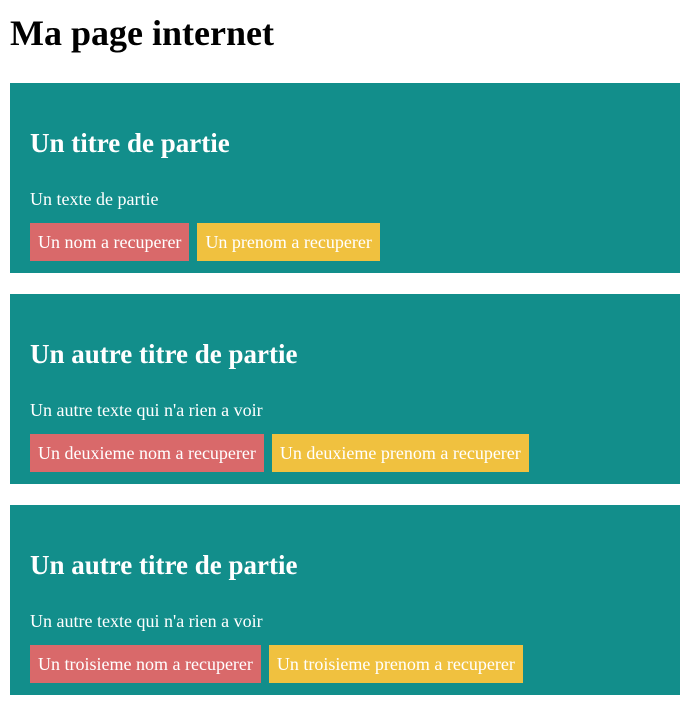  I want to click on nom-tag: Un troisieme nom a recuperer, so click(145, 664).